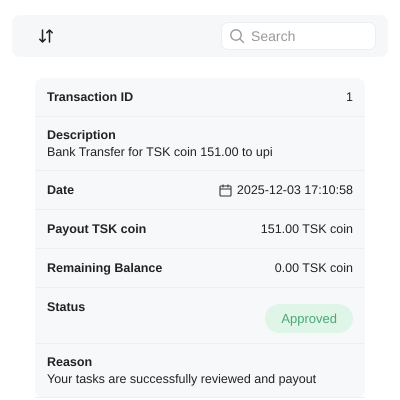 The width and height of the screenshot is (400, 400). Describe the element at coordinates (309, 318) in the screenshot. I see `status-badge: Approved` at that location.